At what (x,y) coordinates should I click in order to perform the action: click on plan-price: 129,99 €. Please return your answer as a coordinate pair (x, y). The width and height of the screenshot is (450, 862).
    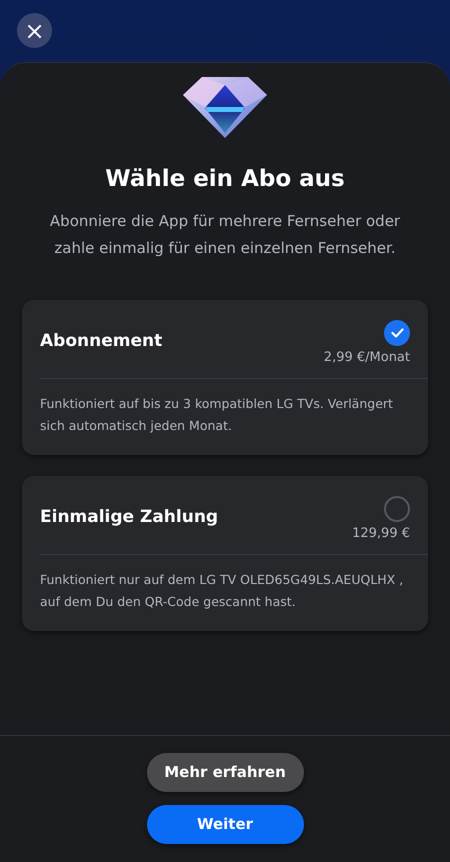
    Looking at the image, I should click on (381, 533).